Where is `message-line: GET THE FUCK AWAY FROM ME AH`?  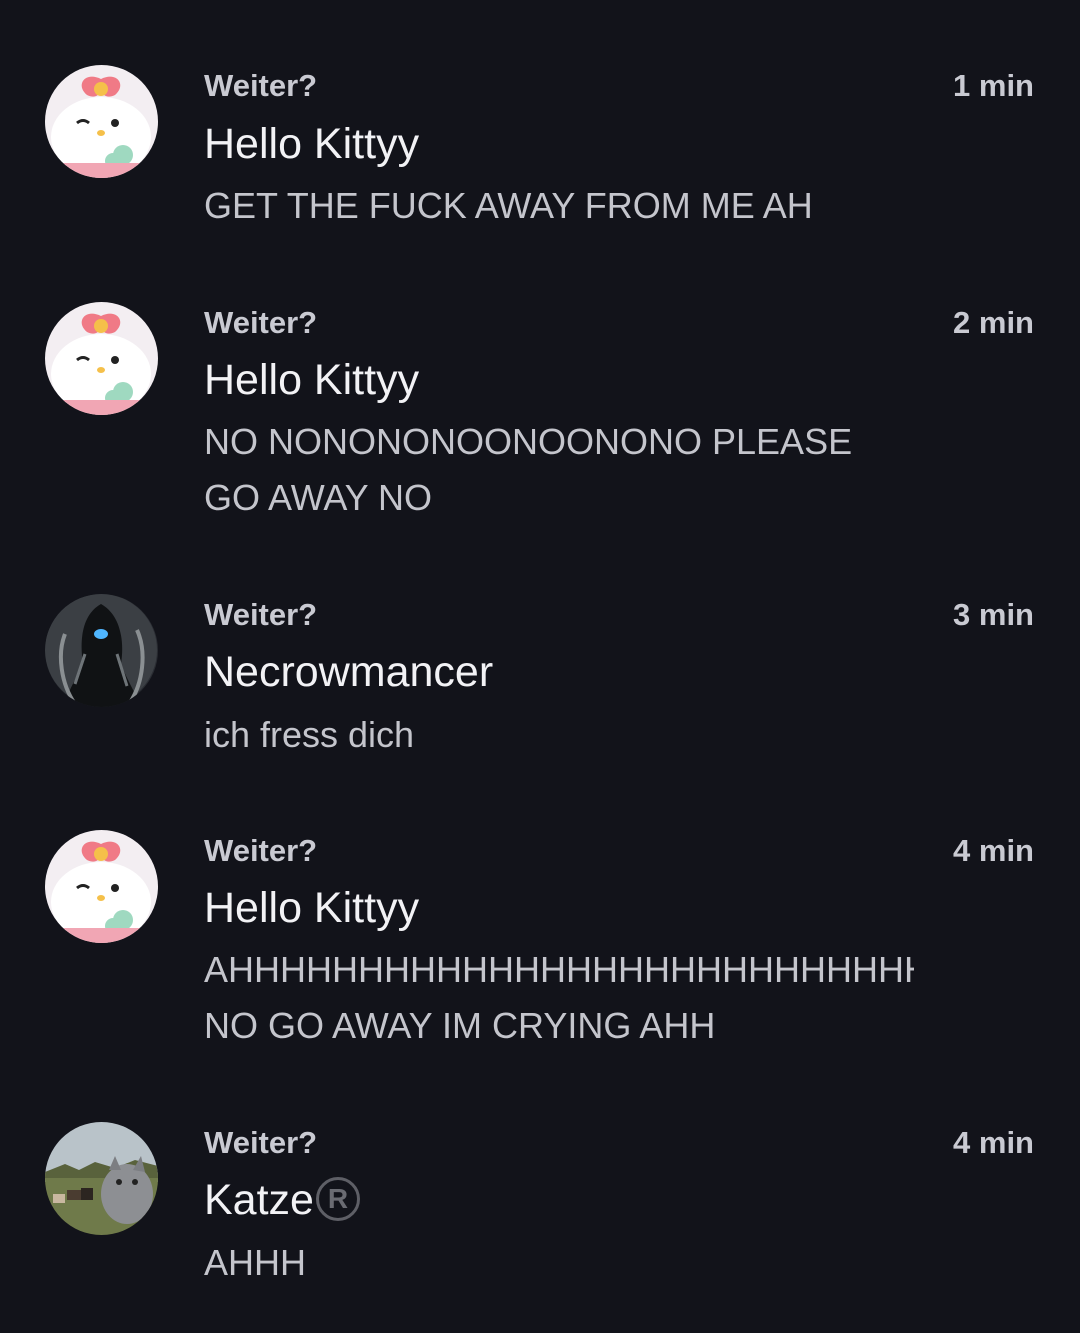
message-line: GET THE FUCK AWAY FROM ME AH is located at coordinates (508, 205).